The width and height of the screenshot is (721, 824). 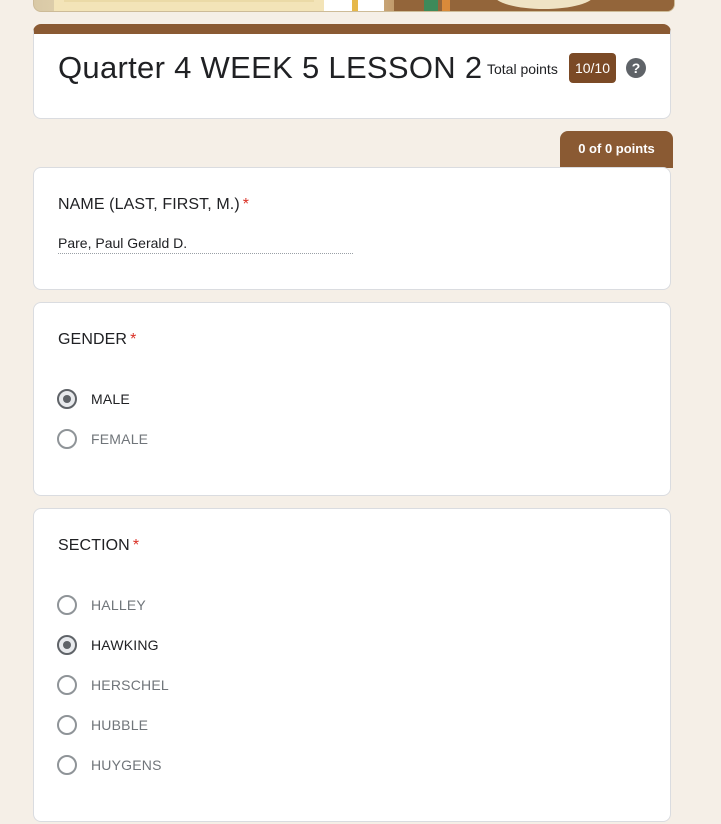 I want to click on radio-option-hawking: HAWKING, so click(x=108, y=645).